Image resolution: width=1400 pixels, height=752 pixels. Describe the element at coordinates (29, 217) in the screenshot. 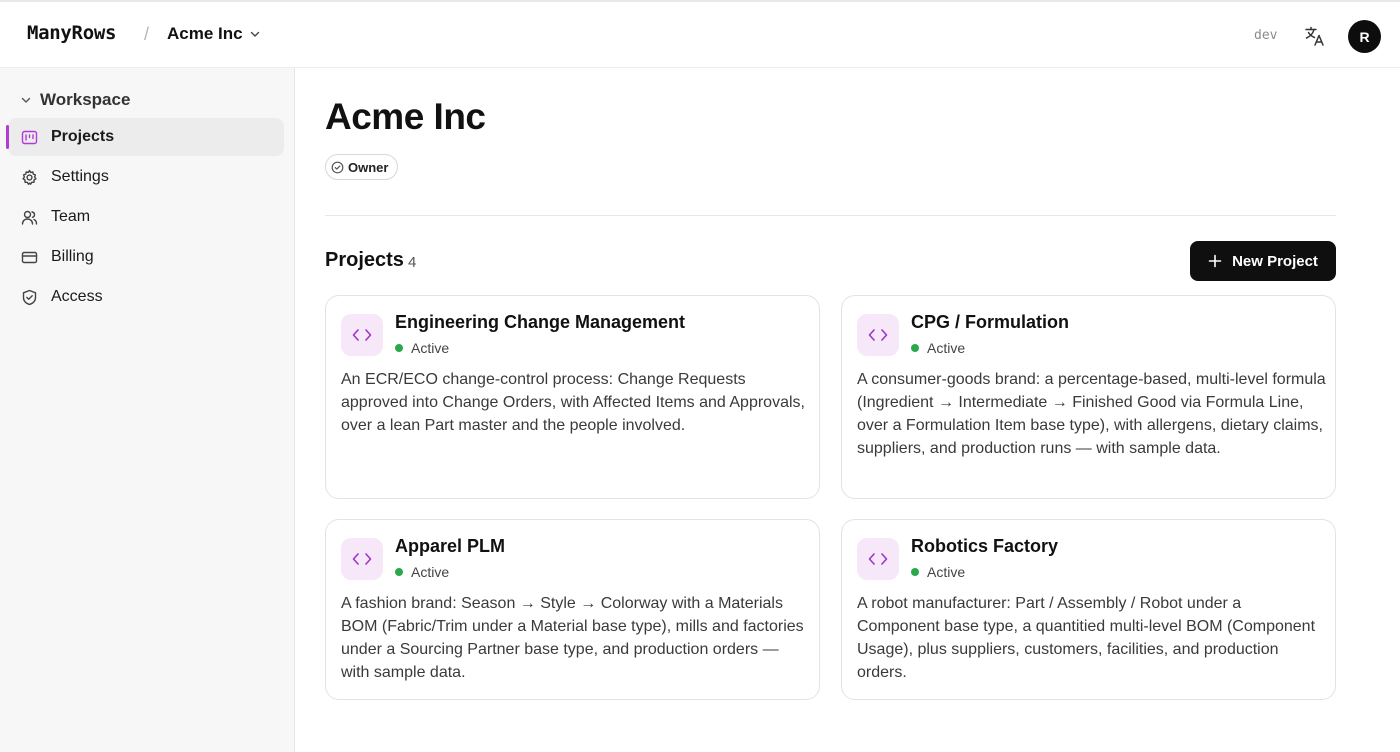

I see `users-icon` at that location.